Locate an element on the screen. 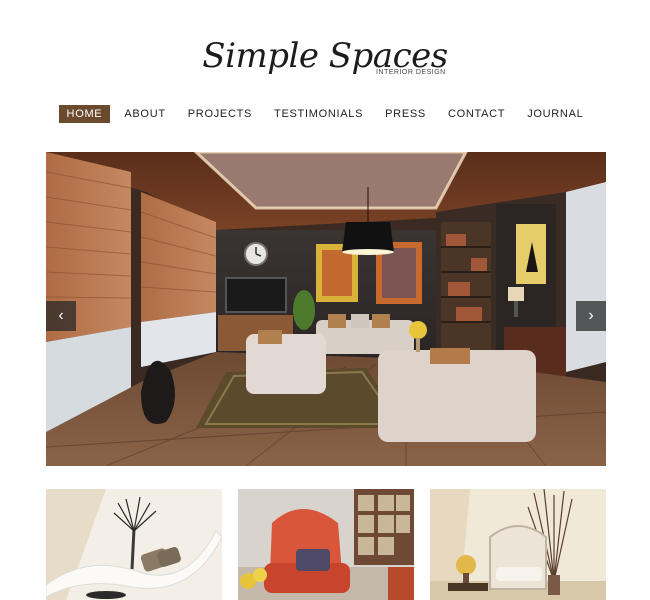 The width and height of the screenshot is (650, 600). project-thumb-dining is located at coordinates (518, 544).